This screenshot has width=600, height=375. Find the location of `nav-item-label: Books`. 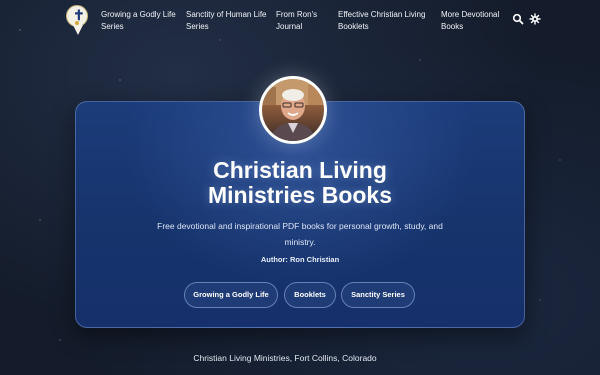

nav-item-label: Books is located at coordinates (452, 26).